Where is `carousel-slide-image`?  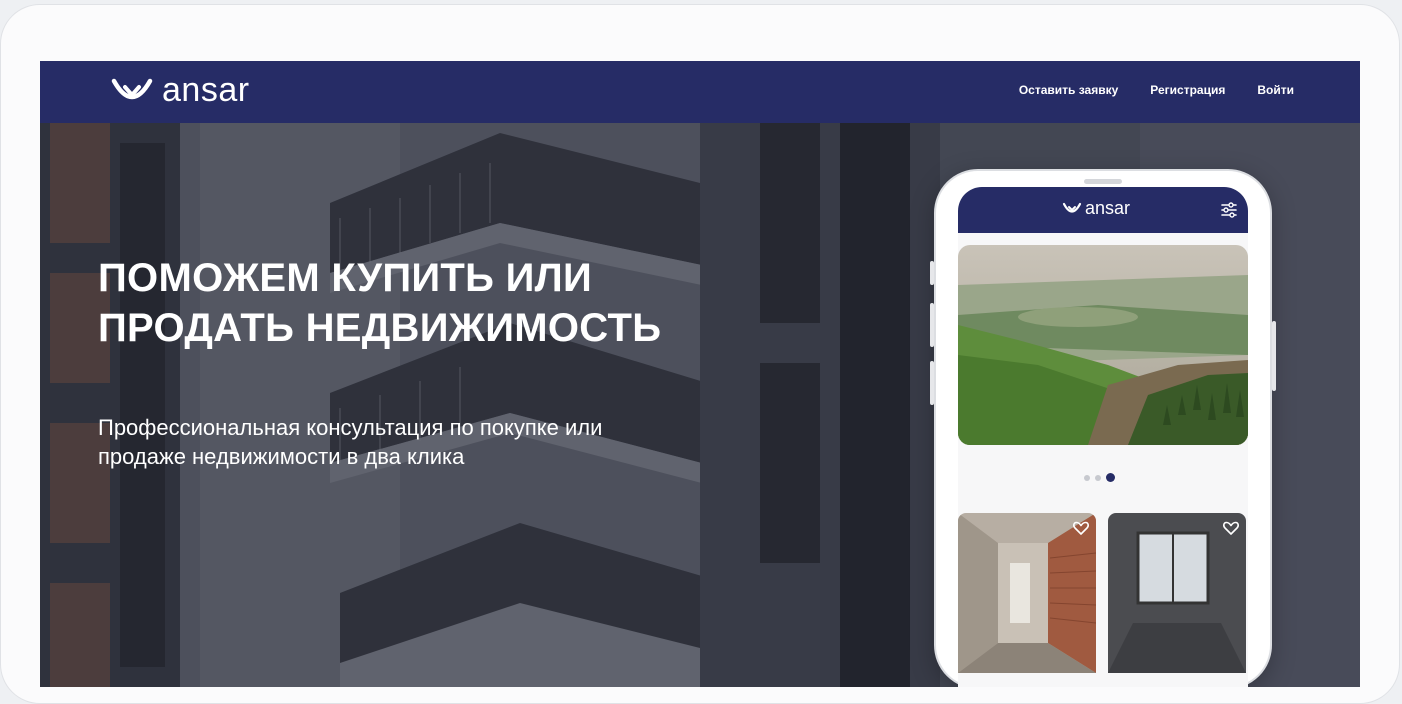
carousel-slide-image is located at coordinates (1103, 345).